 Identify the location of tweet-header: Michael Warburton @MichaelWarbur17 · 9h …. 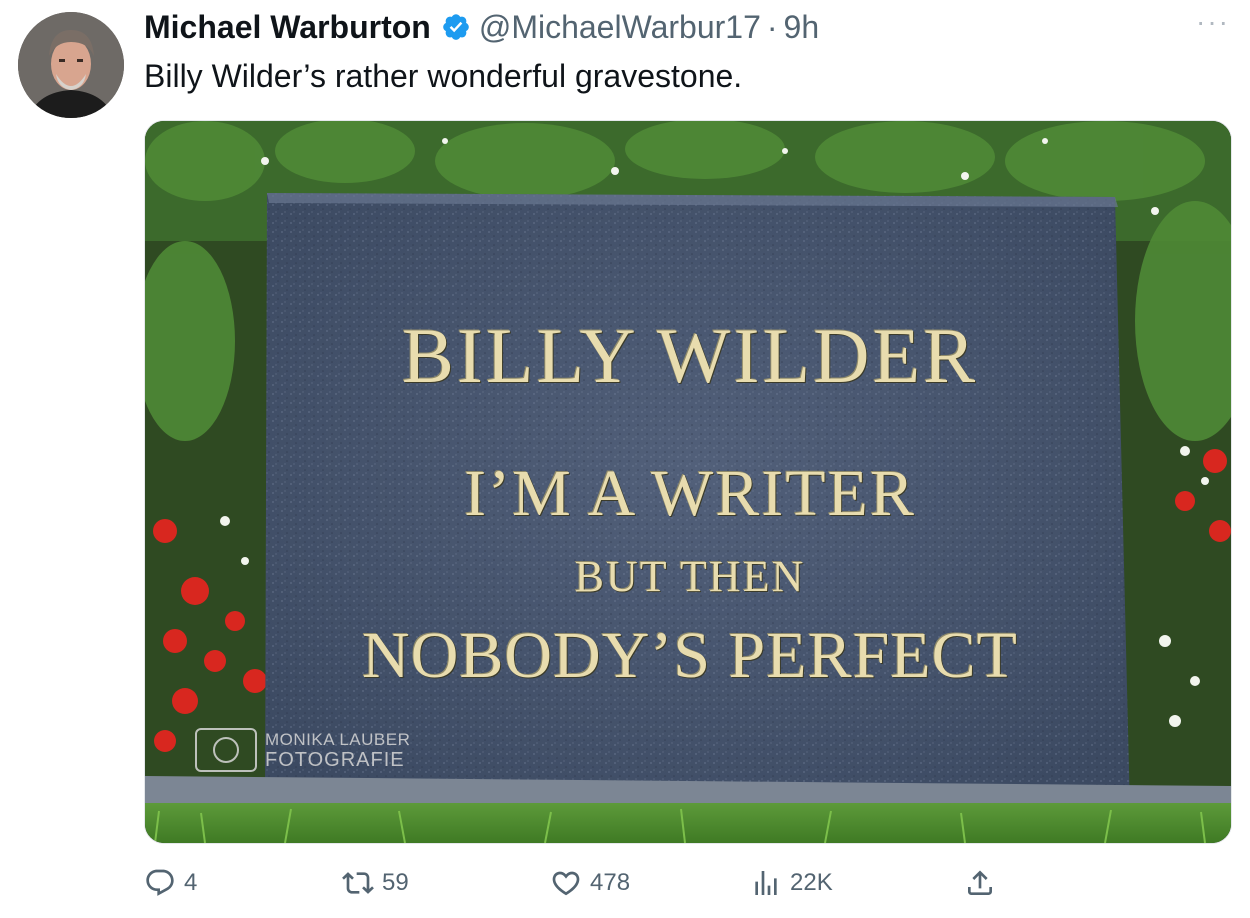
(687, 27).